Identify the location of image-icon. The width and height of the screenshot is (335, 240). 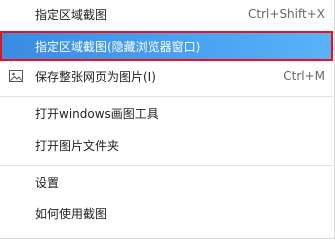
(16, 76).